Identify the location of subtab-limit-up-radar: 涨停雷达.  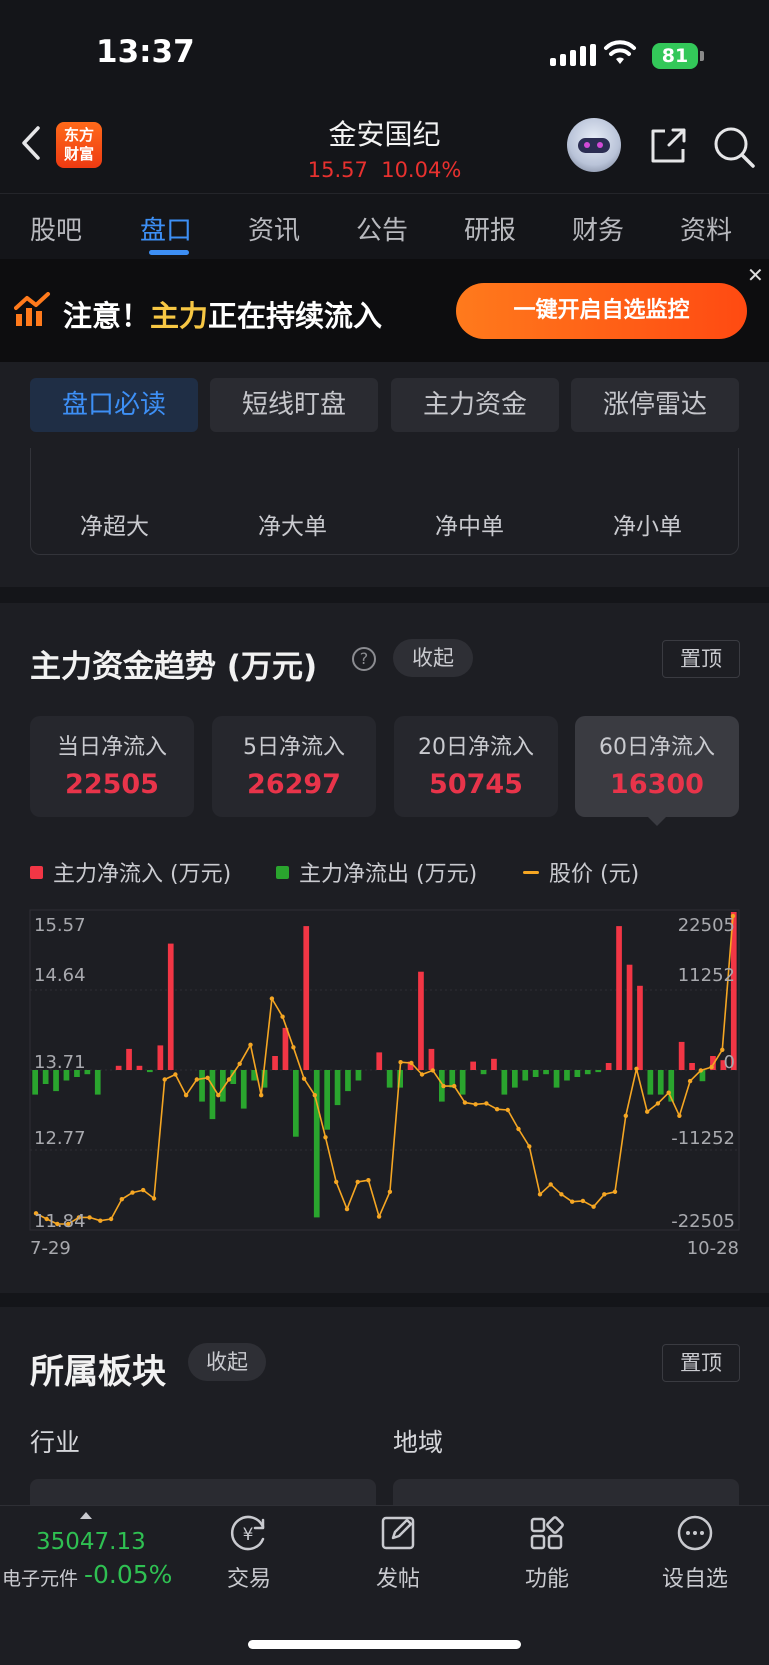
(655, 405).